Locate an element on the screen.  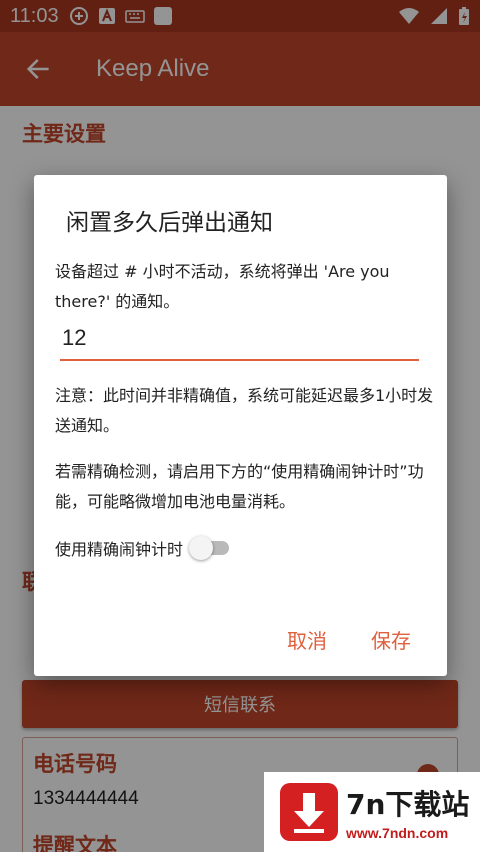
dialog-note: 注意：此时间并非精确值，系统可能延迟最多1小时发送通知。 is located at coordinates (244, 410).